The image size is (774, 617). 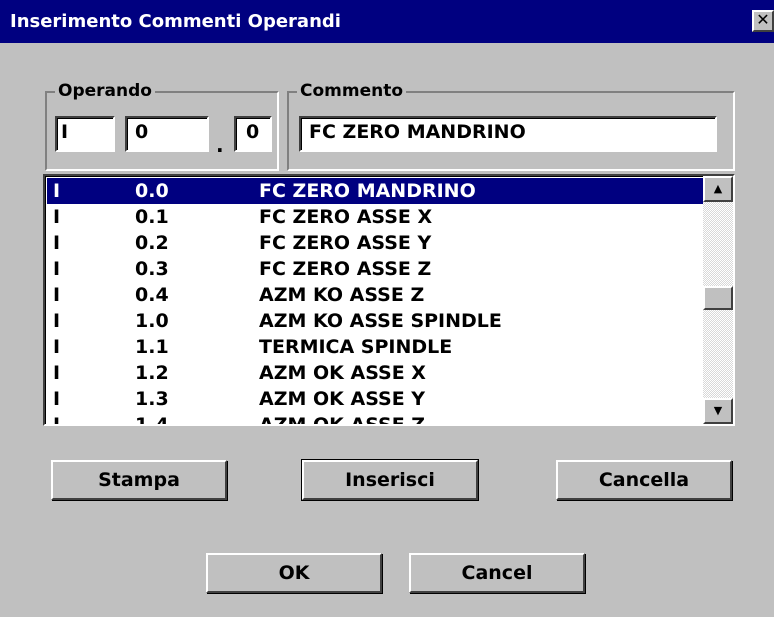 I want to click on list-item: I 0.1 FC ZERO ASSE X, so click(x=378, y=217).